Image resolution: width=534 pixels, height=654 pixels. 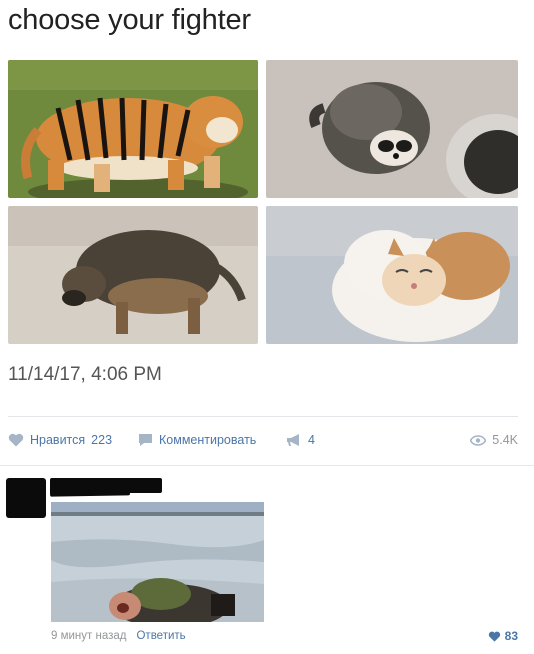 I want to click on like-button: Нравится 223, so click(x=60, y=440).